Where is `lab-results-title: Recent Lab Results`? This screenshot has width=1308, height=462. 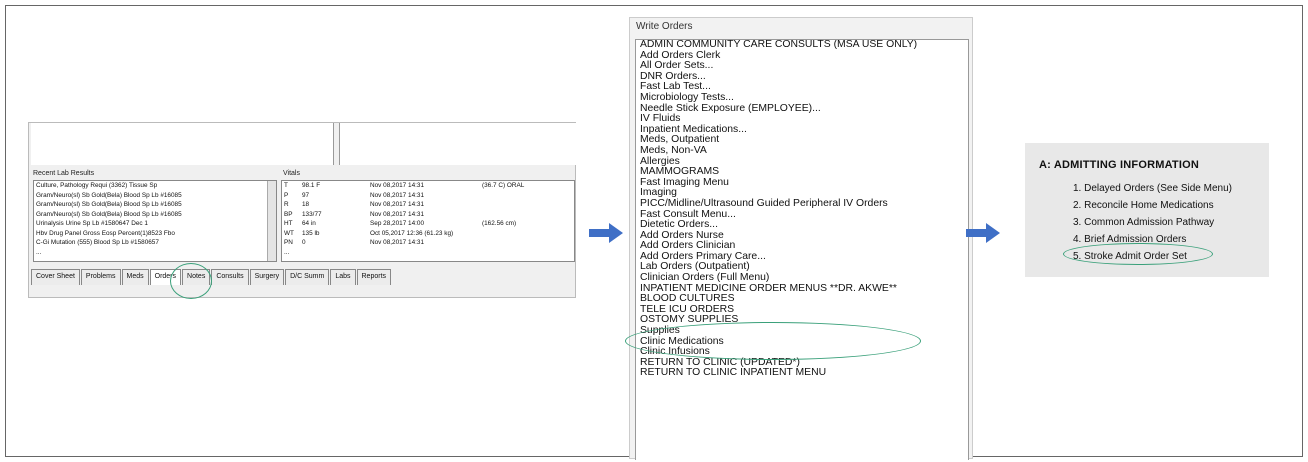 lab-results-title: Recent Lab Results is located at coordinates (64, 173).